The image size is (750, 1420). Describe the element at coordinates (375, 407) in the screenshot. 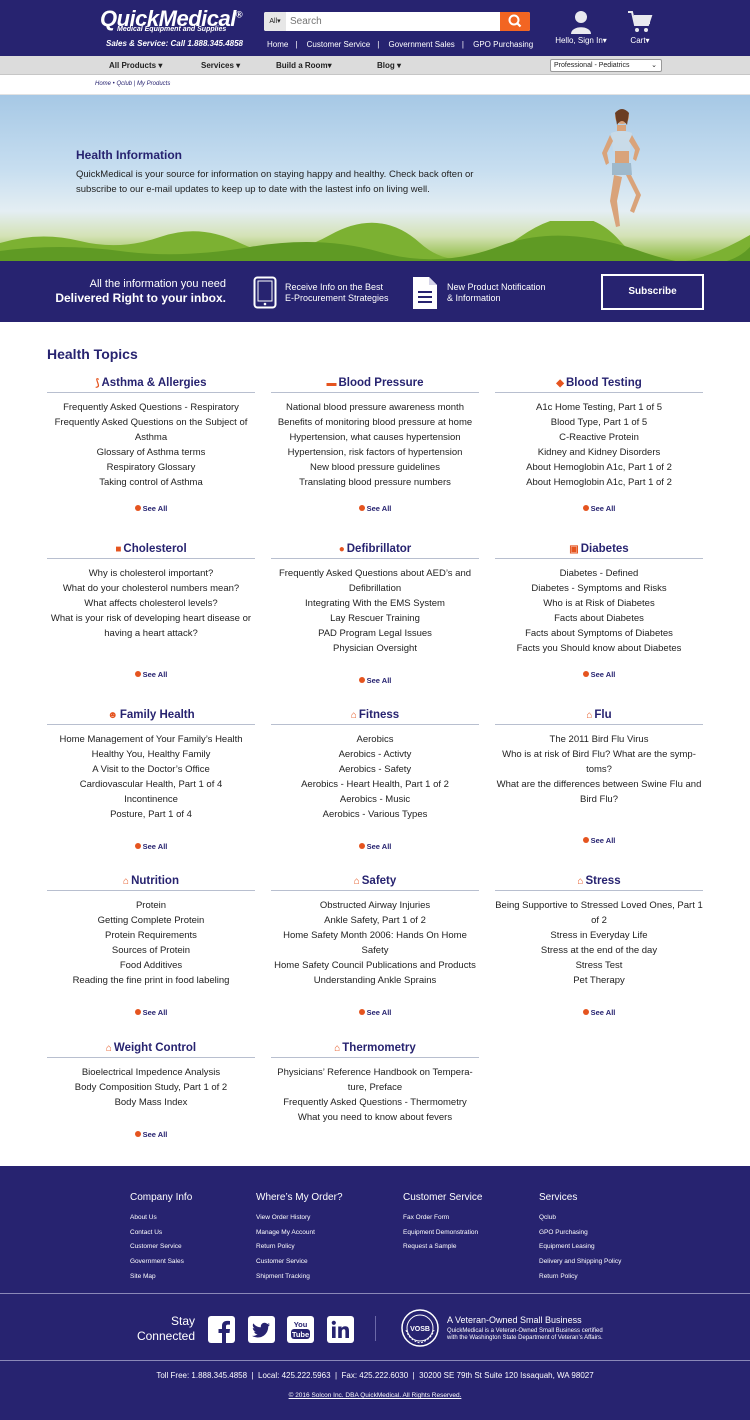

I see `topic-link: National blood pressure awareness month` at that location.